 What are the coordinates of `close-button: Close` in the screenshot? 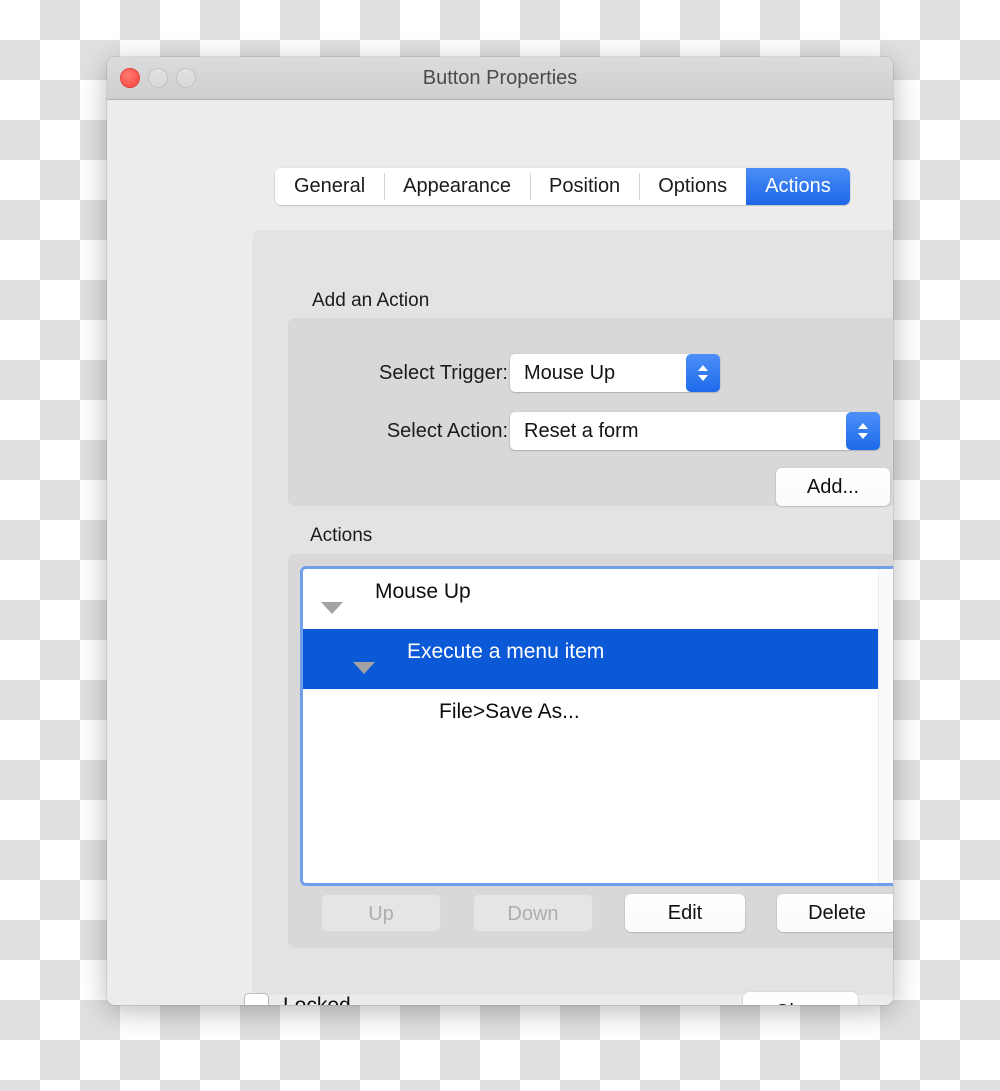 It's located at (800, 998).